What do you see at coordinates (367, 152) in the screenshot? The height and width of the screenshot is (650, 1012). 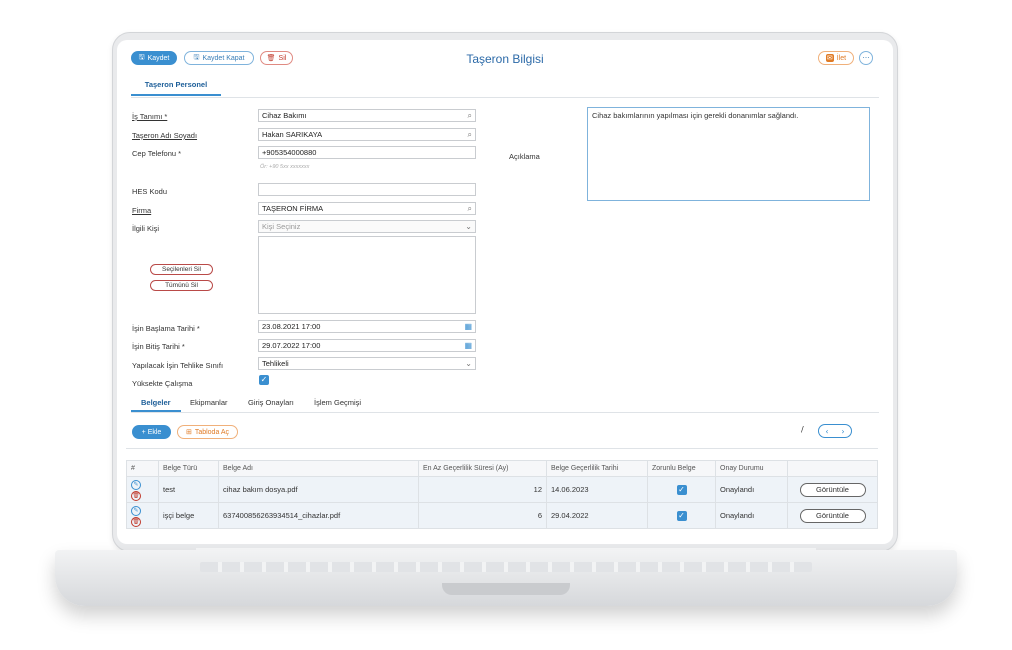 I see `cep-input: +905354000880` at bounding box center [367, 152].